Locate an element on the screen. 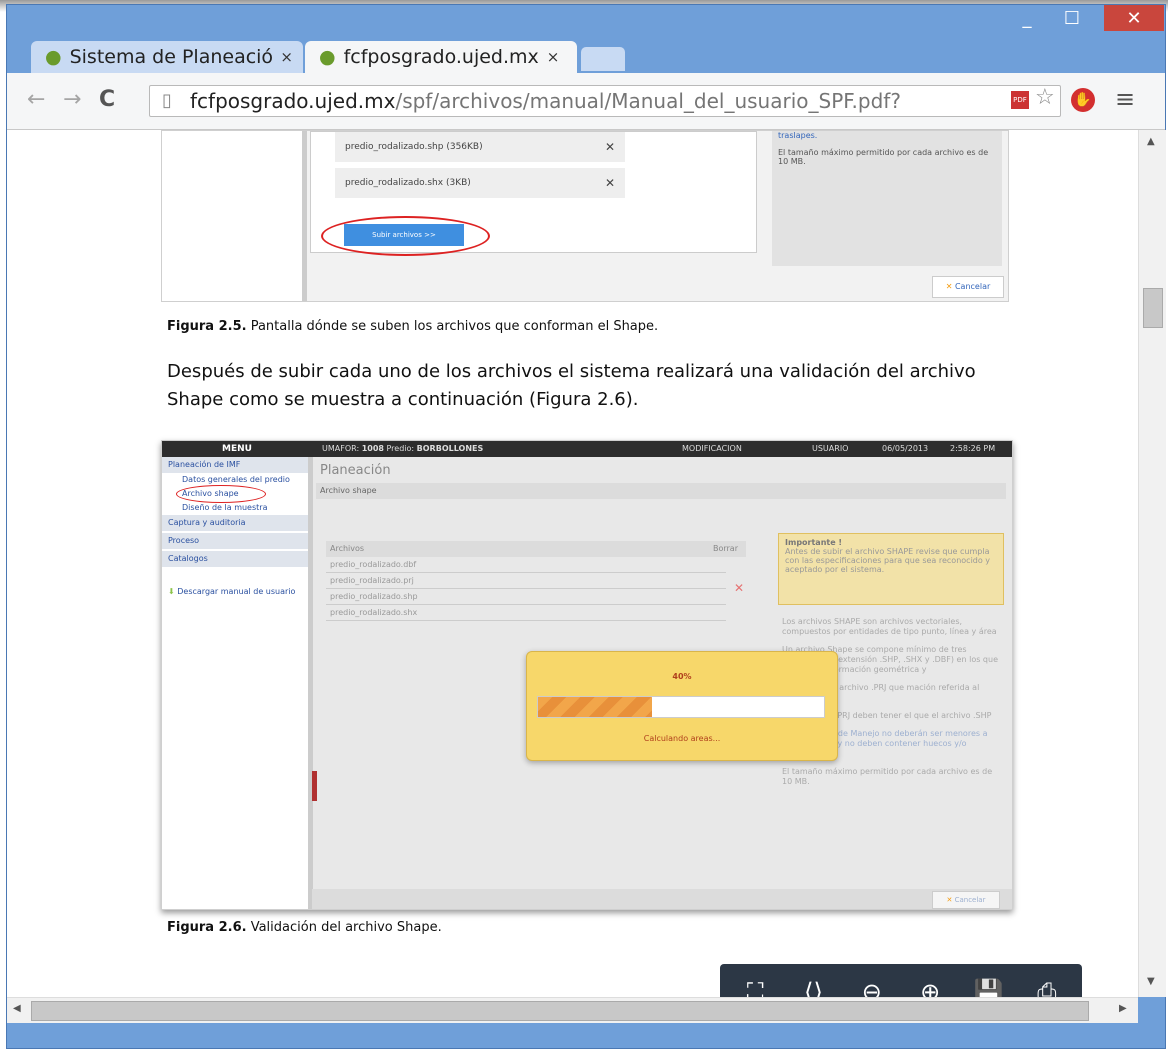  fig25-highlight-ellipse is located at coordinates (405, 236).